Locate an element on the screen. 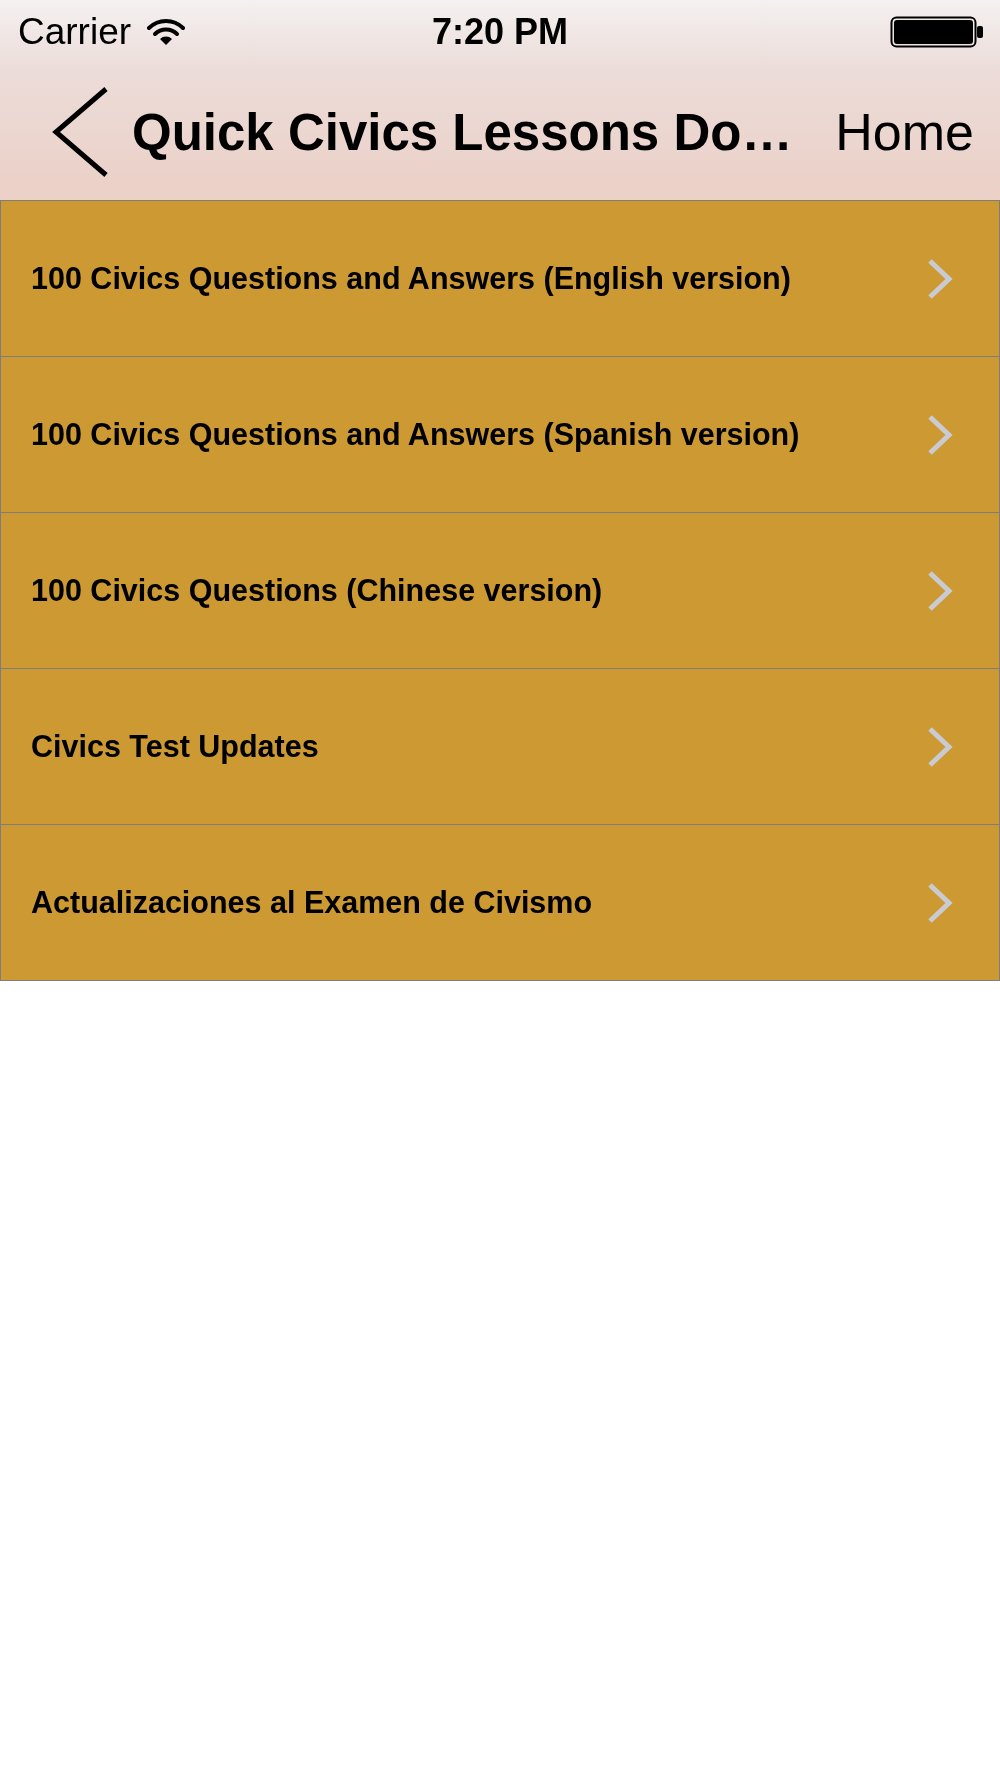  list-item: 100 Civics Questions and Answers (Spanish version) is located at coordinates (500, 435).